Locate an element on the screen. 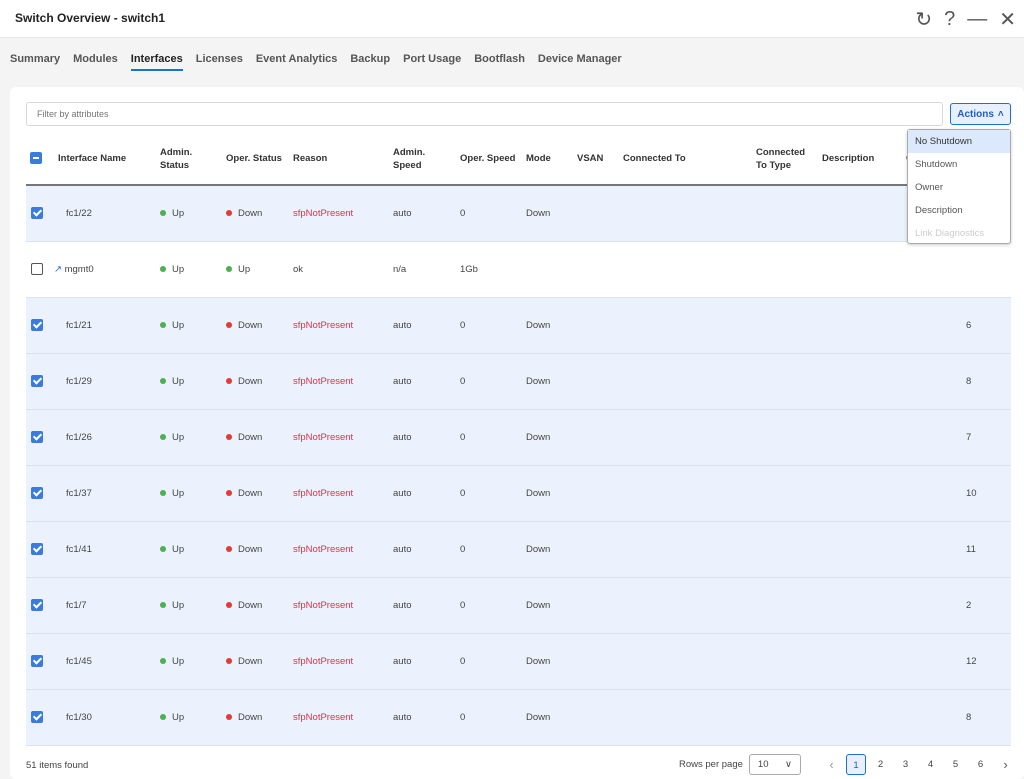 The height and width of the screenshot is (779, 1024). filter-input is located at coordinates (484, 114).